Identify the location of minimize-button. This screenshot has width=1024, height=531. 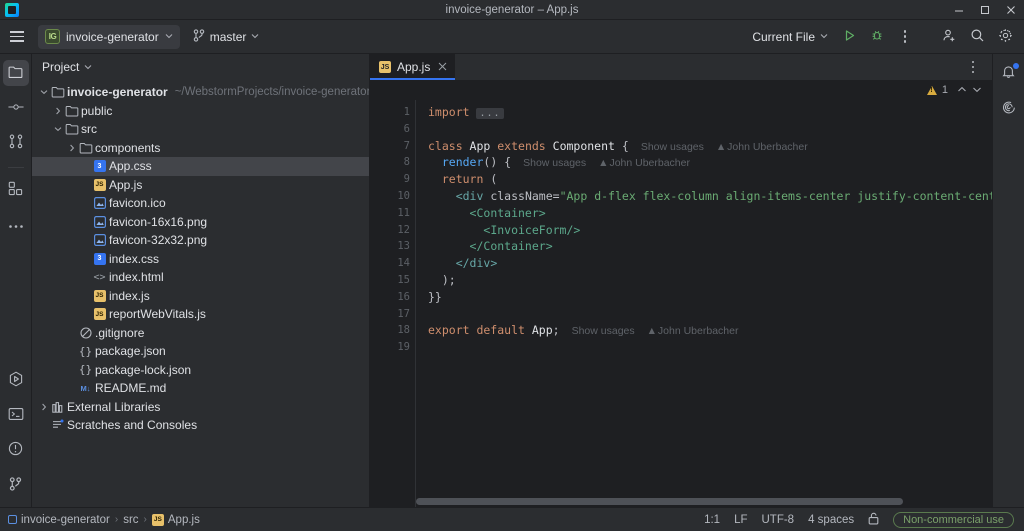
(959, 10).